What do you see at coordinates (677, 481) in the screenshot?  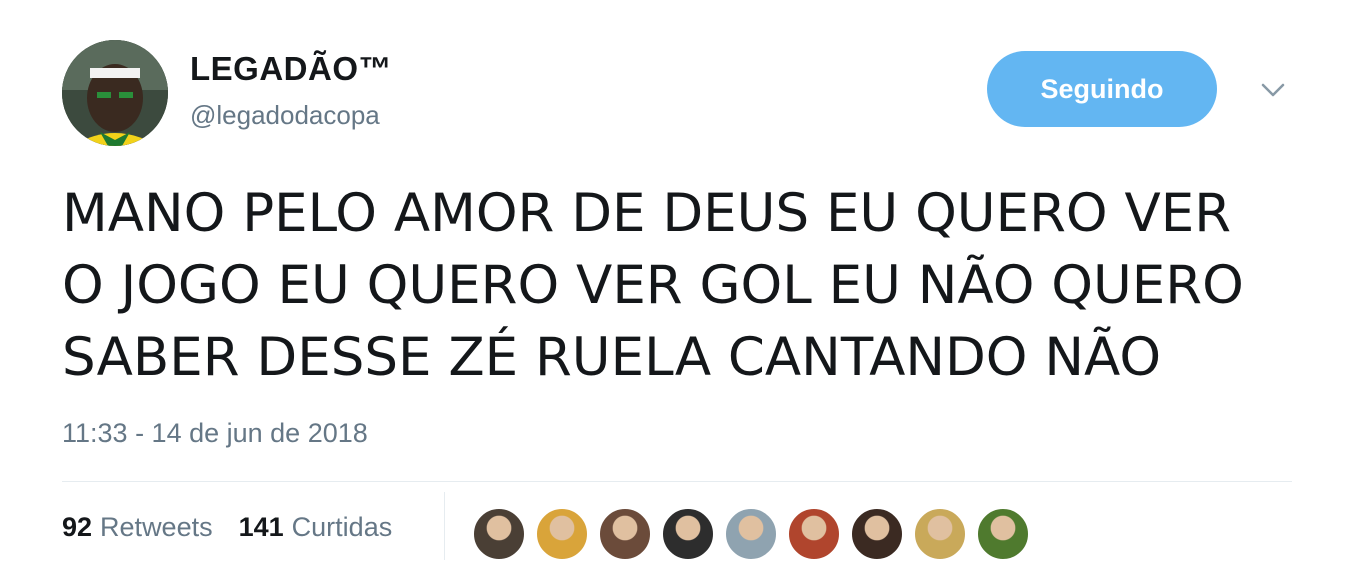 I see `divider` at bounding box center [677, 481].